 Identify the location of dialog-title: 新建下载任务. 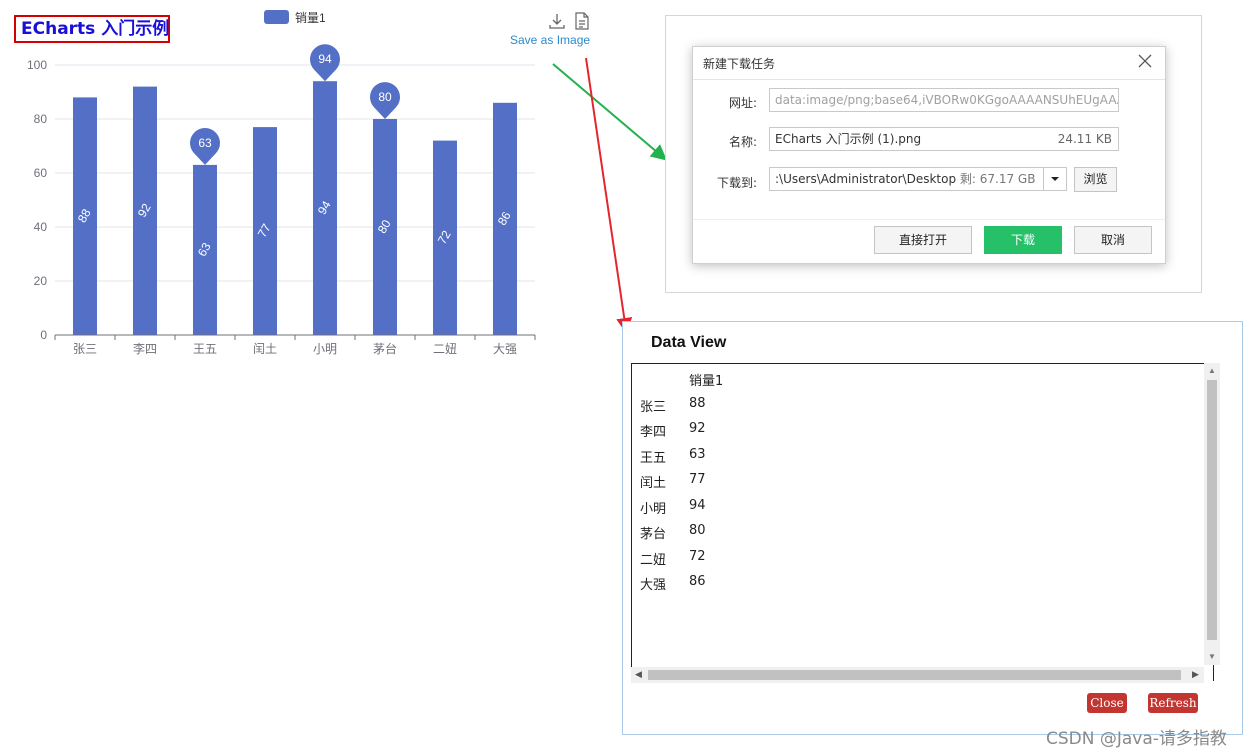
(739, 64).